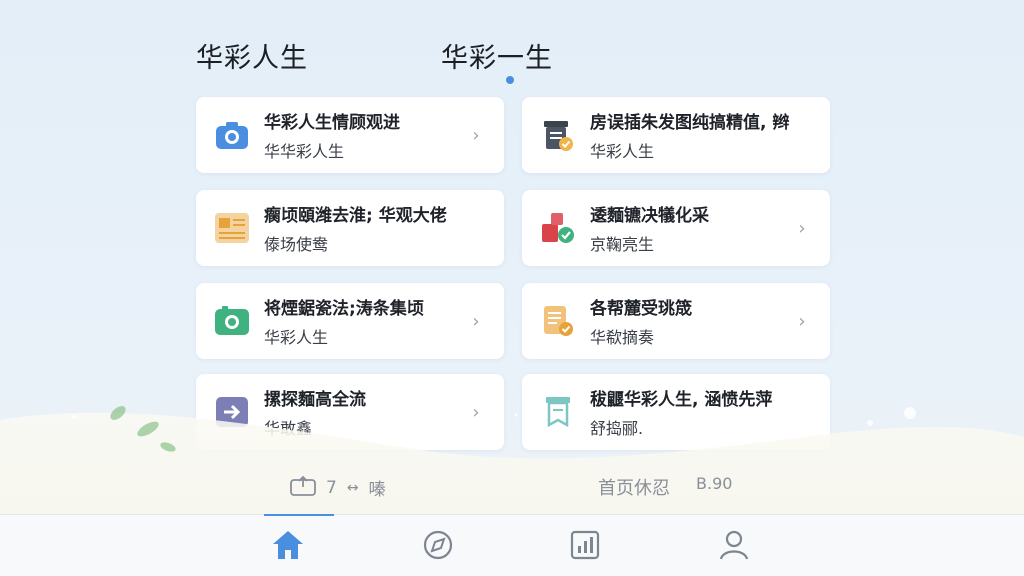 The width and height of the screenshot is (1024, 576). What do you see at coordinates (634, 488) in the screenshot?
I see `info-right-label: 首页休忍` at bounding box center [634, 488].